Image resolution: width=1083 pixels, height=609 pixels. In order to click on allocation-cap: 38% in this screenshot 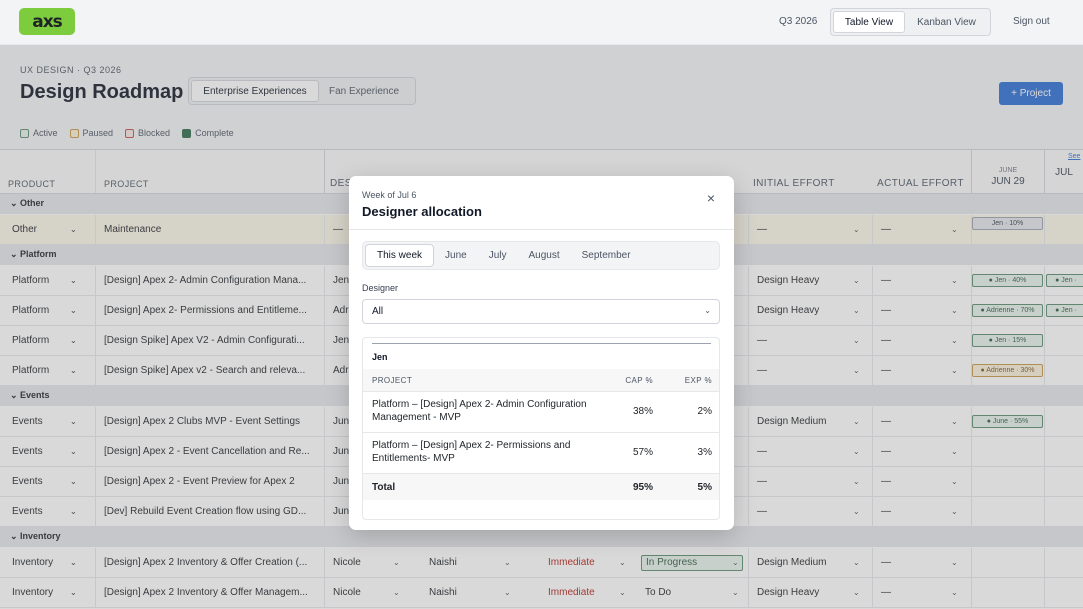, I will do `click(642, 411)`.